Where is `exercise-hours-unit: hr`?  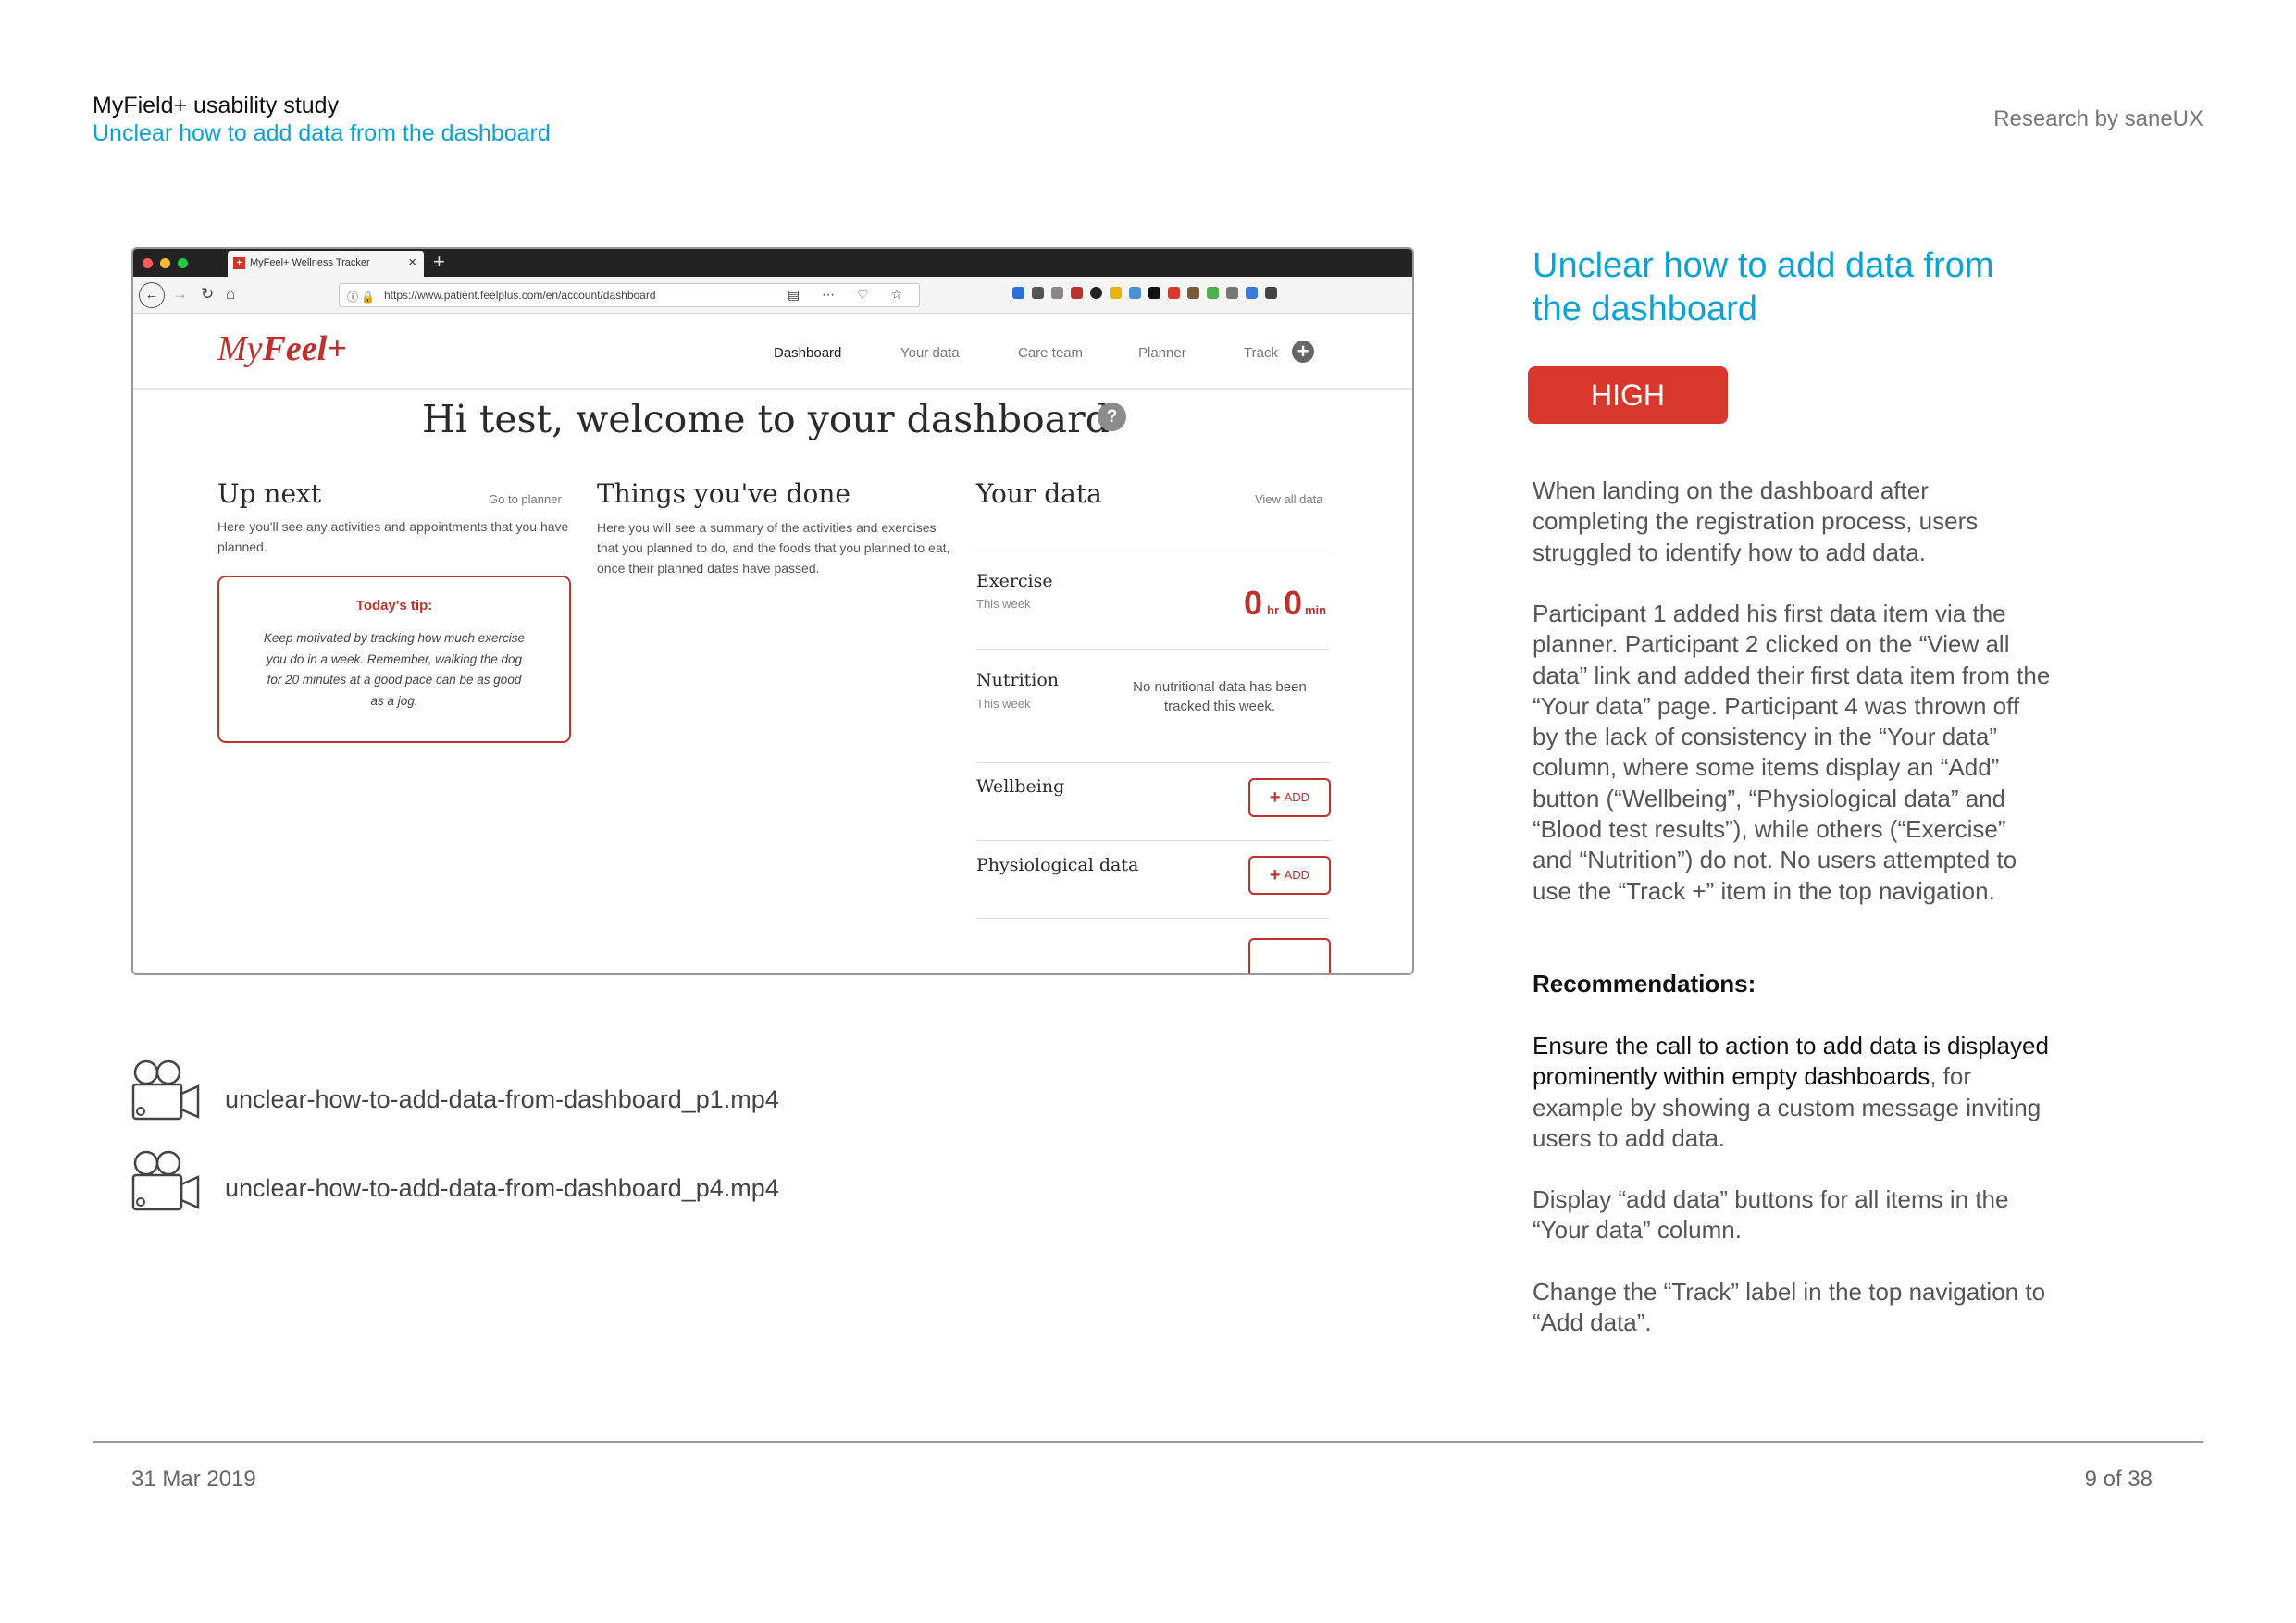
exercise-hours-unit: hr is located at coordinates (1273, 610).